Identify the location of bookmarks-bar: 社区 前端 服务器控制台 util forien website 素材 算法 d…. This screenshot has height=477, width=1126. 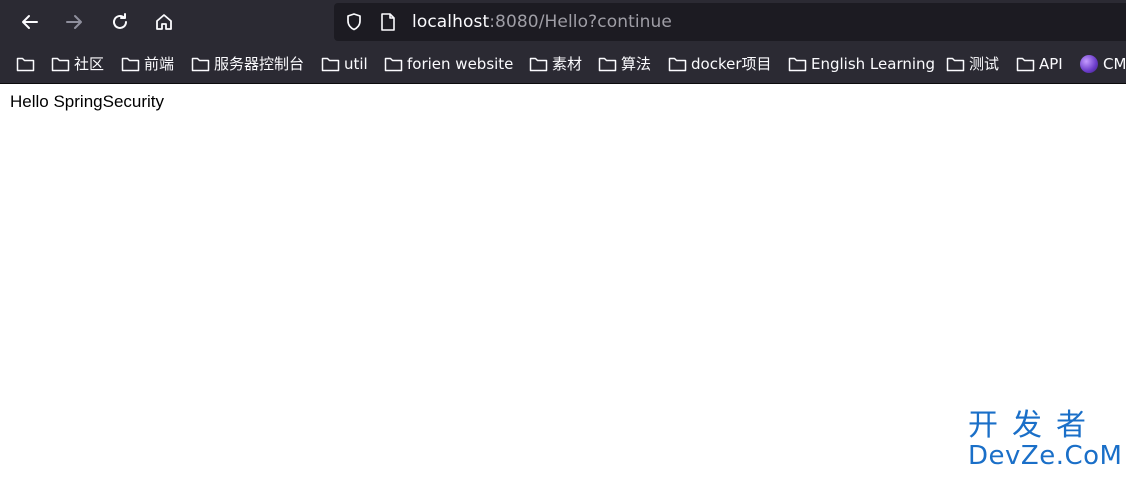
(563, 64).